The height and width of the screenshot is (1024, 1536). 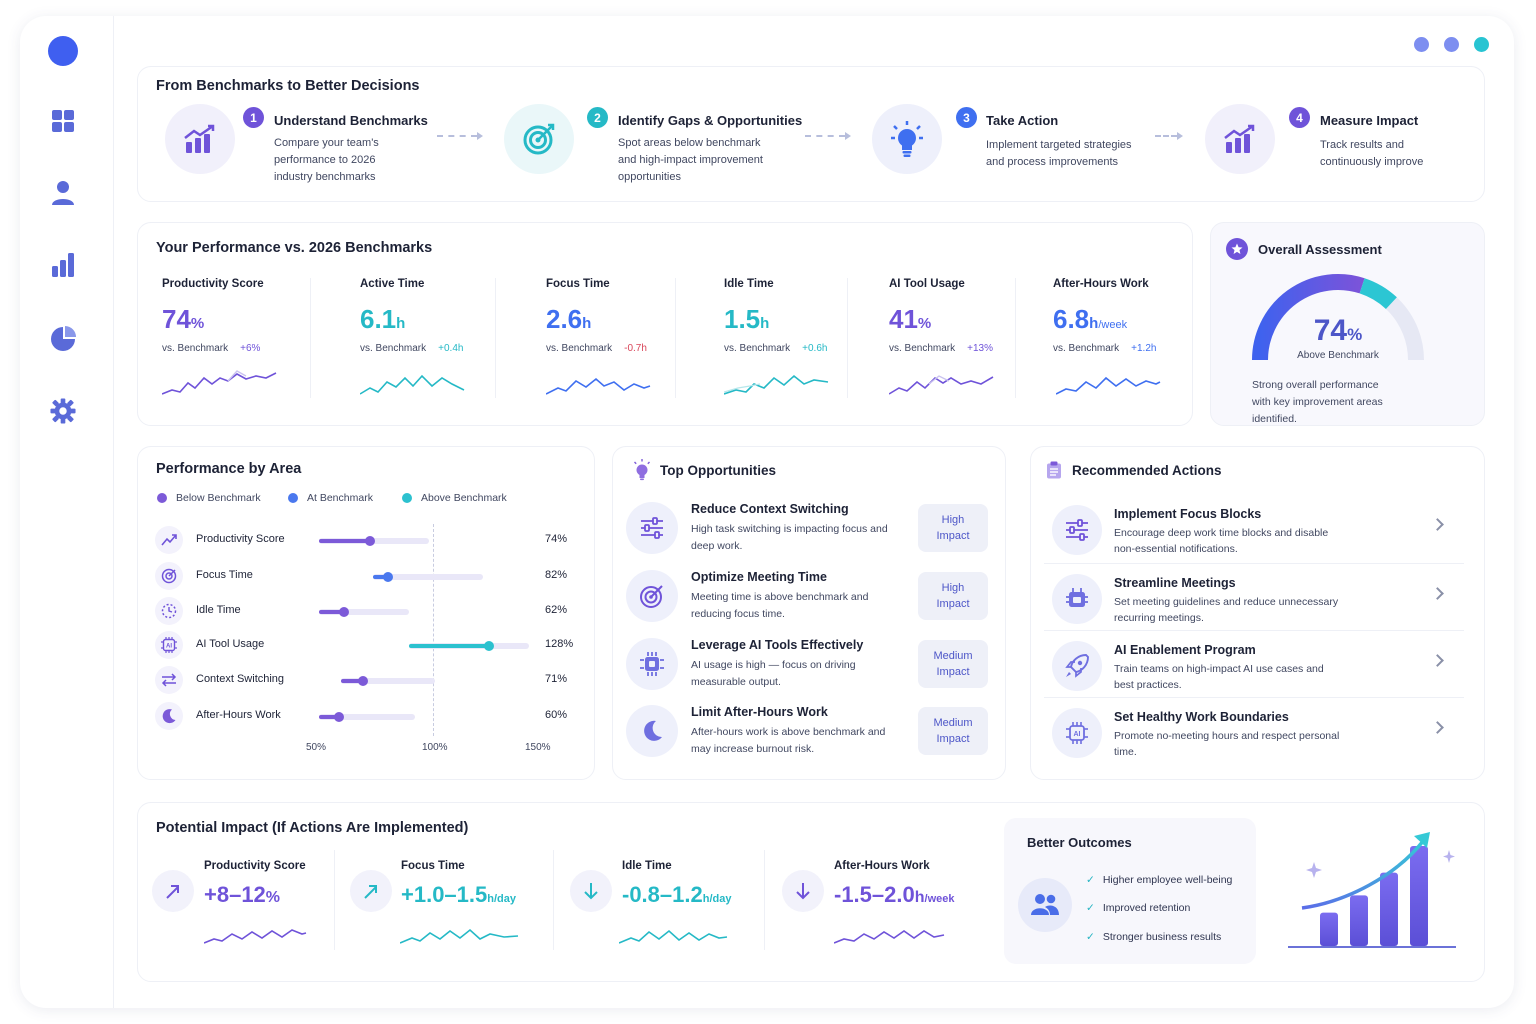 What do you see at coordinates (1320, 249) in the screenshot?
I see `assessment-title: Overall Assessment` at bounding box center [1320, 249].